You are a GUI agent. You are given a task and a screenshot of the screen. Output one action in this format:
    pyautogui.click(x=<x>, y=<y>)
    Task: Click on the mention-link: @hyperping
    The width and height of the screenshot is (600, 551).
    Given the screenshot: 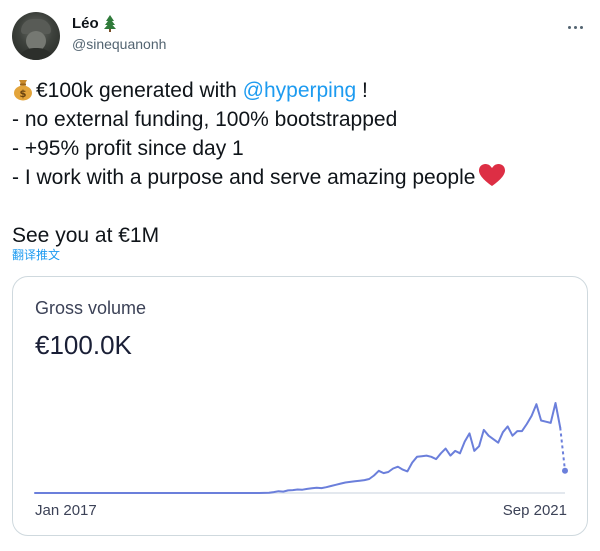 What is the action you would take?
    pyautogui.click(x=300, y=90)
    